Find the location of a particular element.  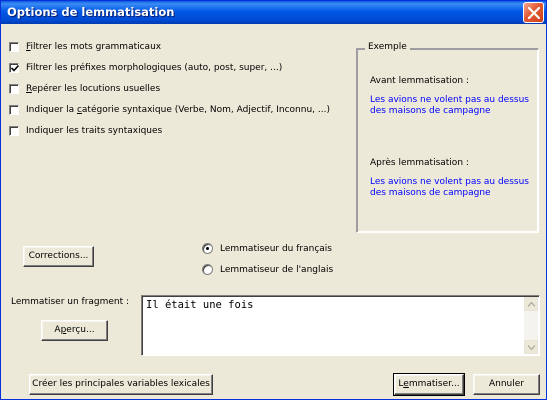

radio-french is located at coordinates (207, 248).